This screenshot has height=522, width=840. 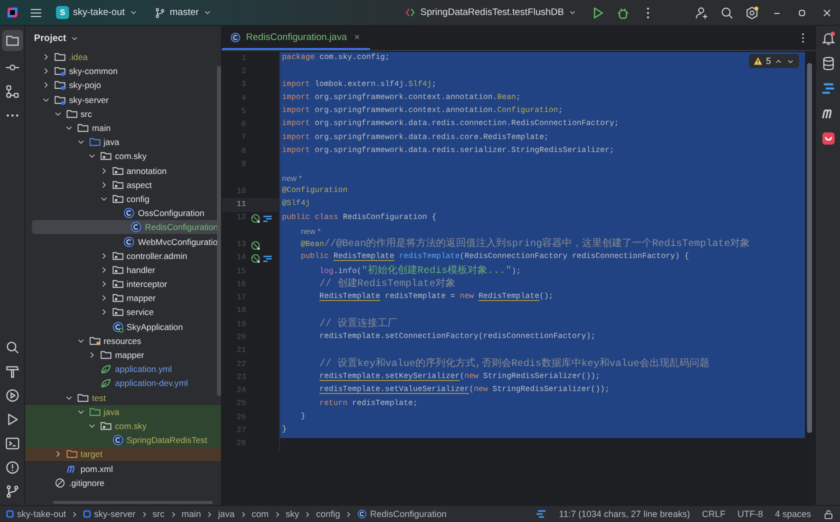 What do you see at coordinates (402, 514) in the screenshot?
I see `breadcrumb: RedisConfiguration` at bounding box center [402, 514].